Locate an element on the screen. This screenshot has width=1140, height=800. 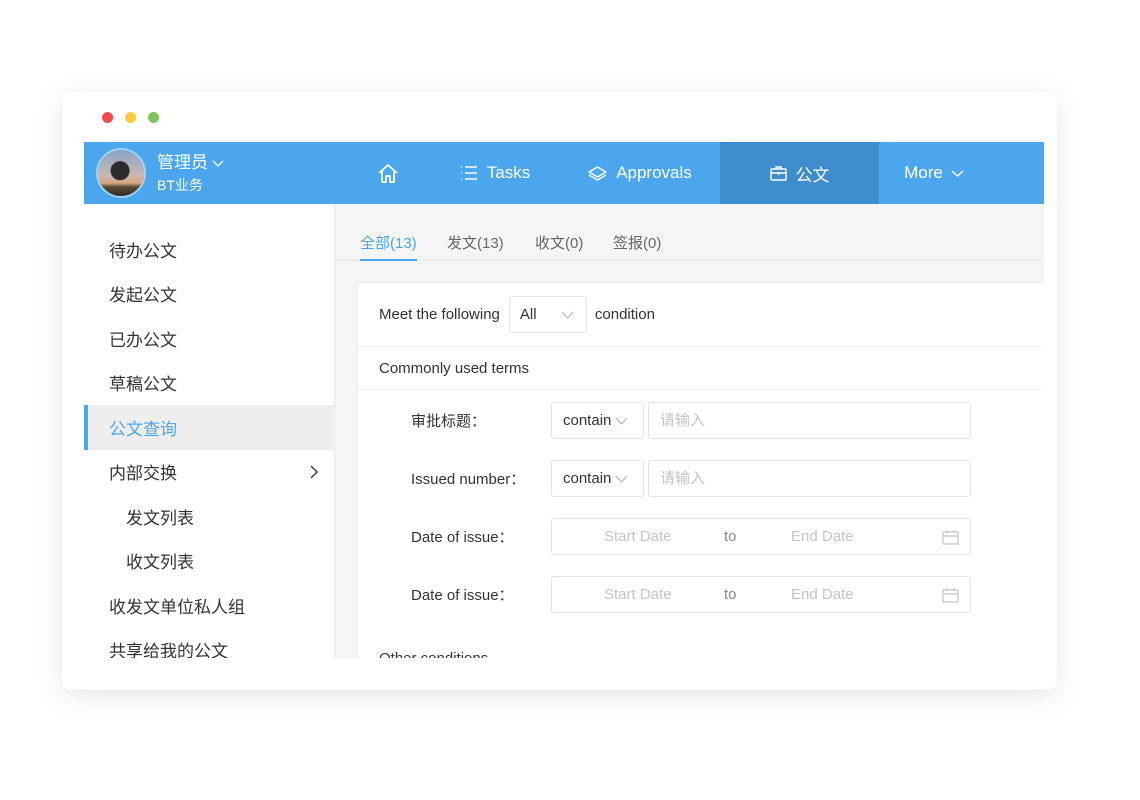
sidebar-item-label: 已办公文 is located at coordinates (143, 340).